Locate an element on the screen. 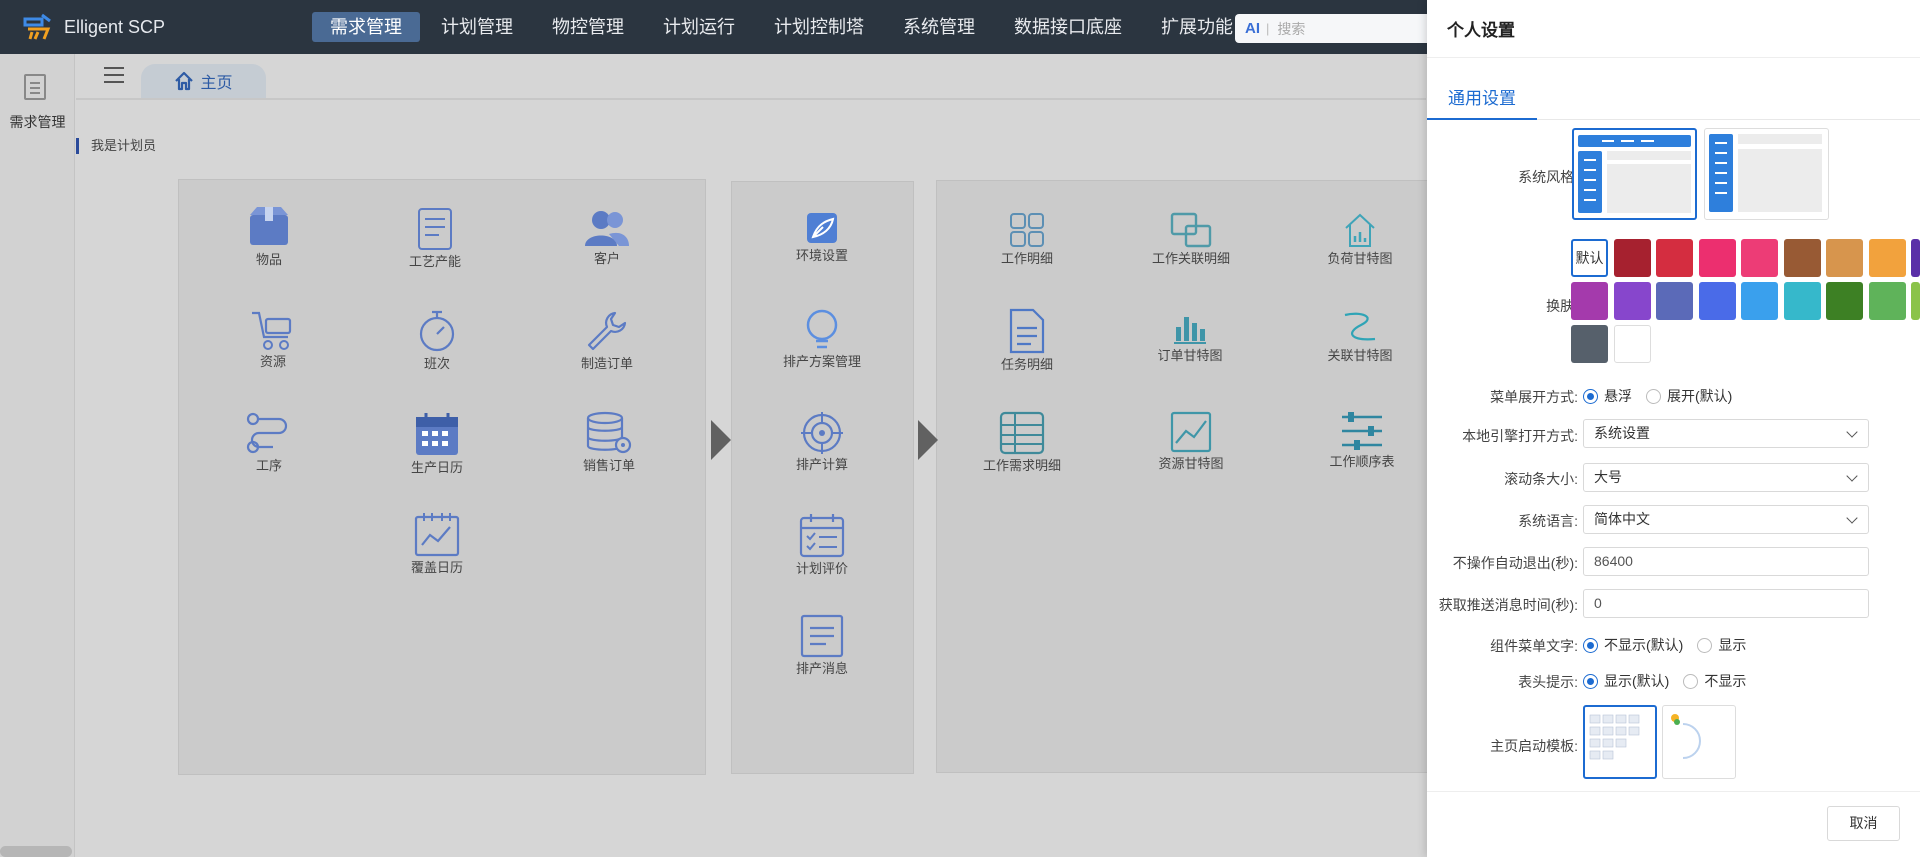 This screenshot has width=1920, height=857. tile-scheduling-calc: 排产计算 is located at coordinates (822, 442).